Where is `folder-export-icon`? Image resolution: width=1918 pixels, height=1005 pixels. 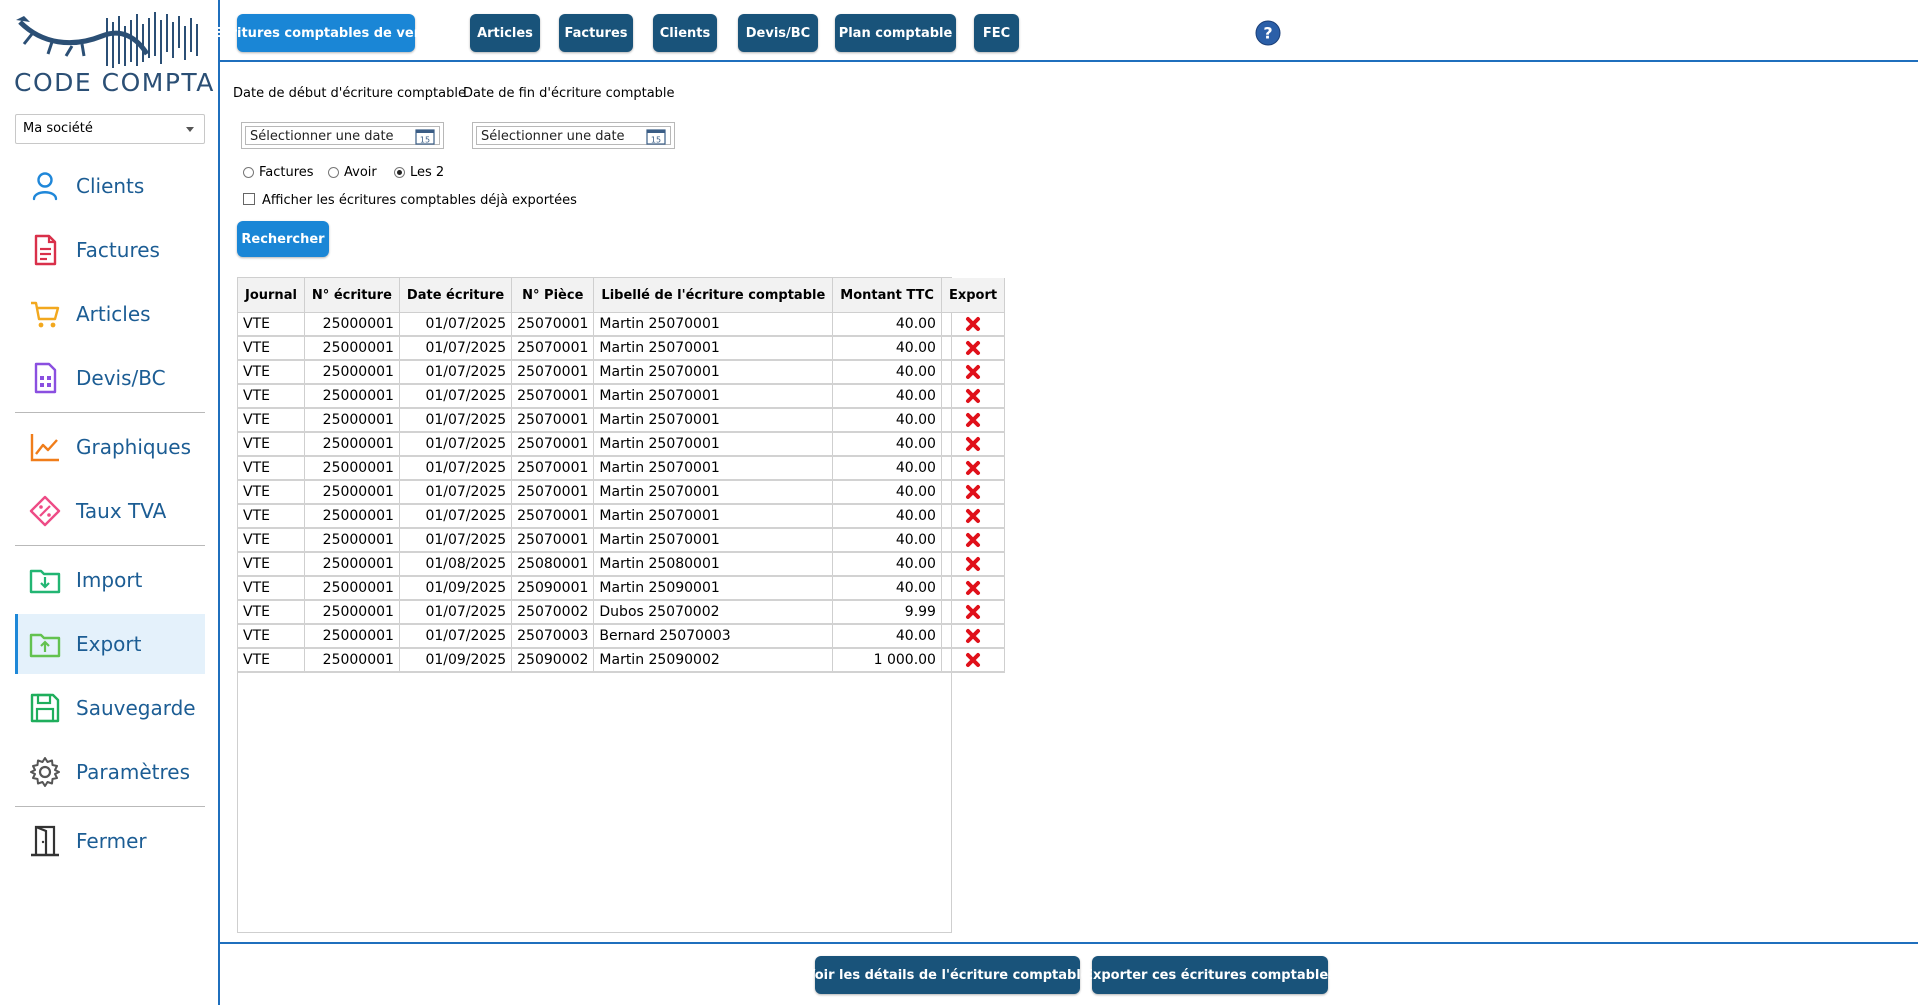 folder-export-icon is located at coordinates (45, 645).